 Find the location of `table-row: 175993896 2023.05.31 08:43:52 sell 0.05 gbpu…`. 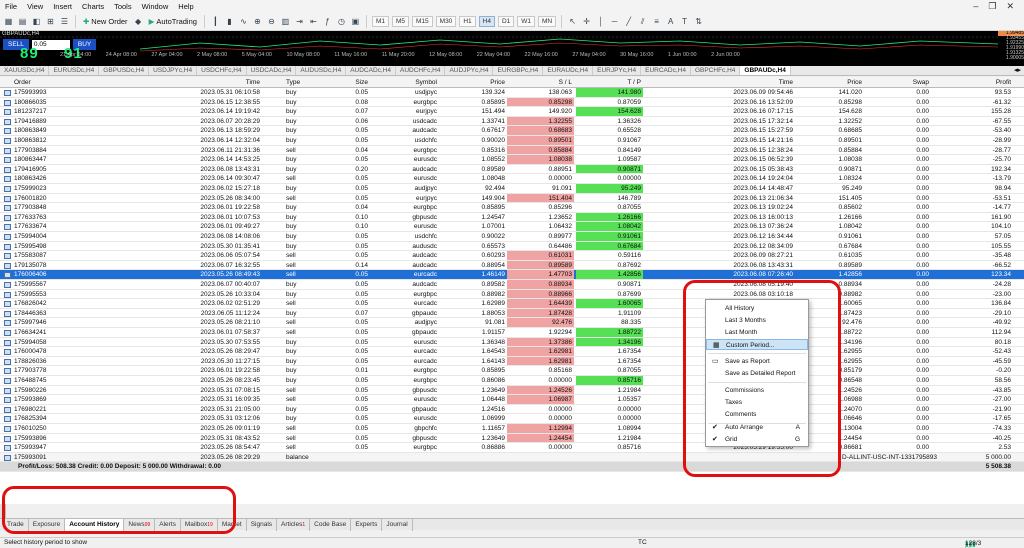

table-row: 175993896 2023.05.31 08:43:52 sell 0.05 gbpu… is located at coordinates (512, 438).